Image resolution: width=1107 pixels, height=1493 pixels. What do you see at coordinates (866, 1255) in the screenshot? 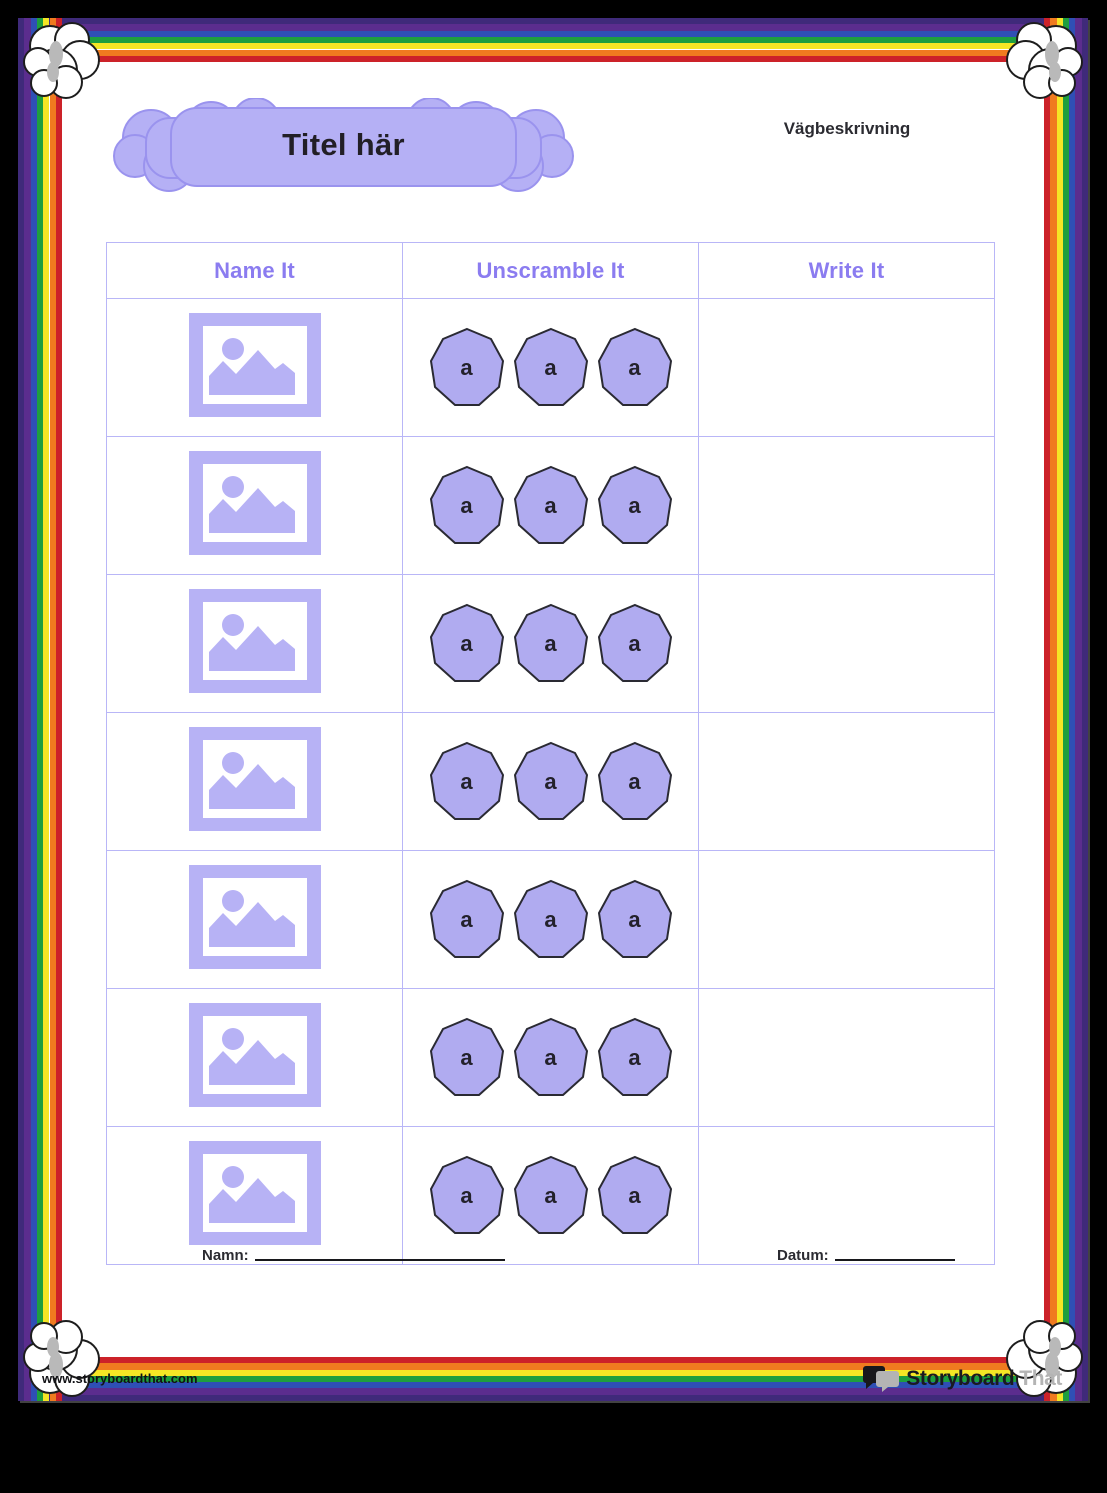
I see `date-field: Datum:` at bounding box center [866, 1255].